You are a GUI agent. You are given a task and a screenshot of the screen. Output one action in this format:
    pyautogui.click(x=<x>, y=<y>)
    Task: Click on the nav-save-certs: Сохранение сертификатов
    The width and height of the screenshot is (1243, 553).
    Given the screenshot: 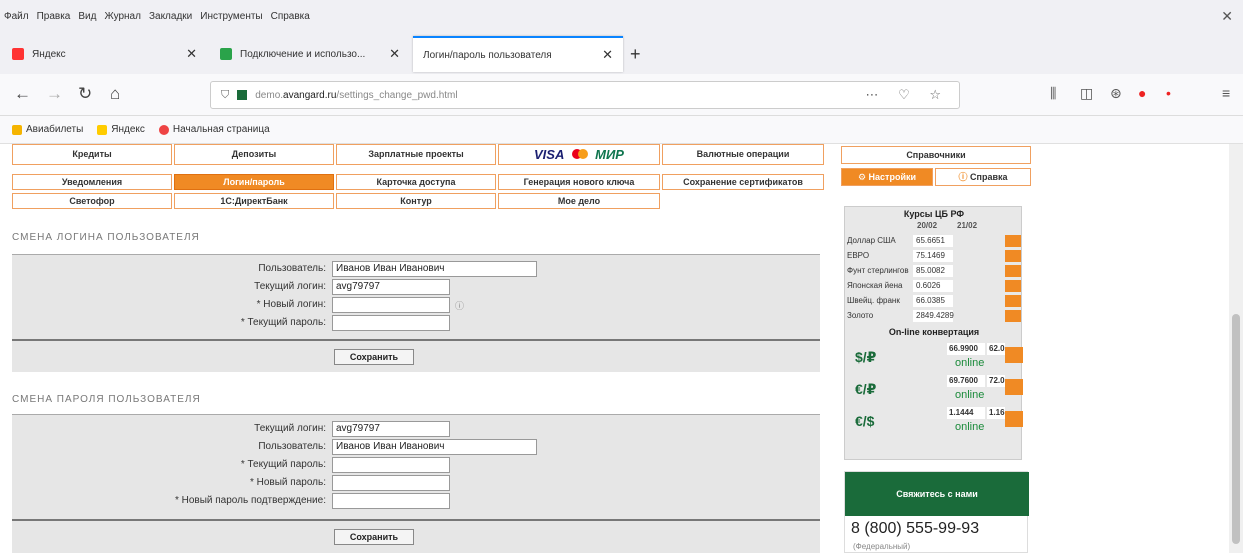 What is the action you would take?
    pyautogui.click(x=743, y=182)
    